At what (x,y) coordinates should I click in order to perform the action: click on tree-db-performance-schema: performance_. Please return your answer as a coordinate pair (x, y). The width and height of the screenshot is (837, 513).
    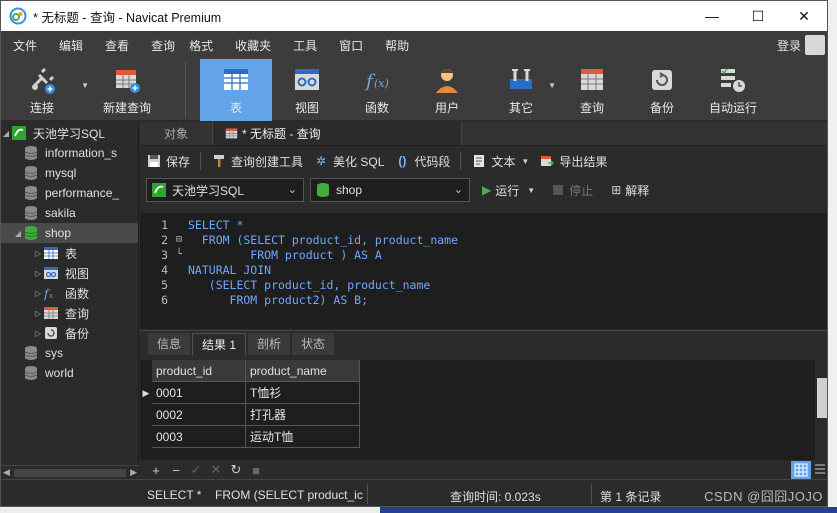
    Looking at the image, I should click on (69, 193).